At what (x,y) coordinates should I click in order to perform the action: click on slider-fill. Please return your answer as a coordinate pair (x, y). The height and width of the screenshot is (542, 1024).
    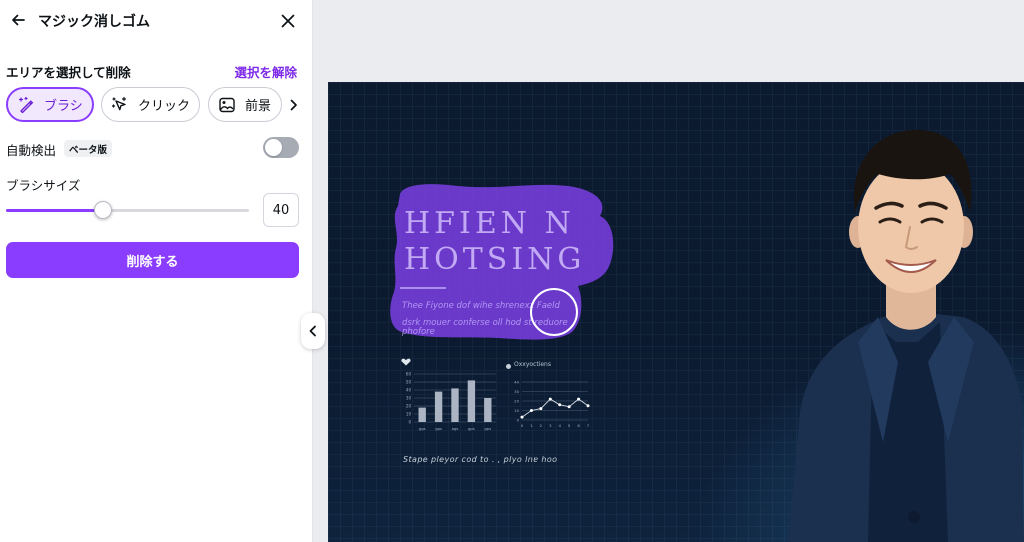
    Looking at the image, I should click on (55, 210).